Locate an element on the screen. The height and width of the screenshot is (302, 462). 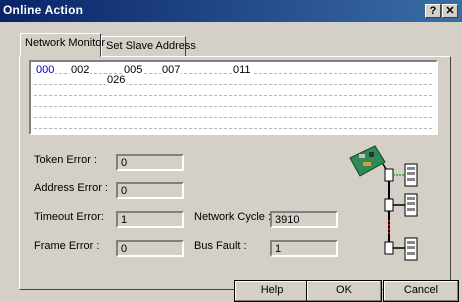
cancel-button: Cancel is located at coordinates (421, 291).